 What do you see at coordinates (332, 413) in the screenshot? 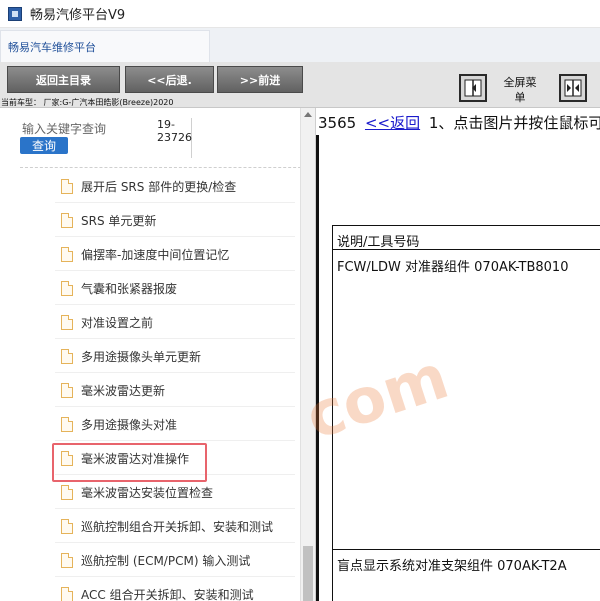
I see `table-border` at bounding box center [332, 413].